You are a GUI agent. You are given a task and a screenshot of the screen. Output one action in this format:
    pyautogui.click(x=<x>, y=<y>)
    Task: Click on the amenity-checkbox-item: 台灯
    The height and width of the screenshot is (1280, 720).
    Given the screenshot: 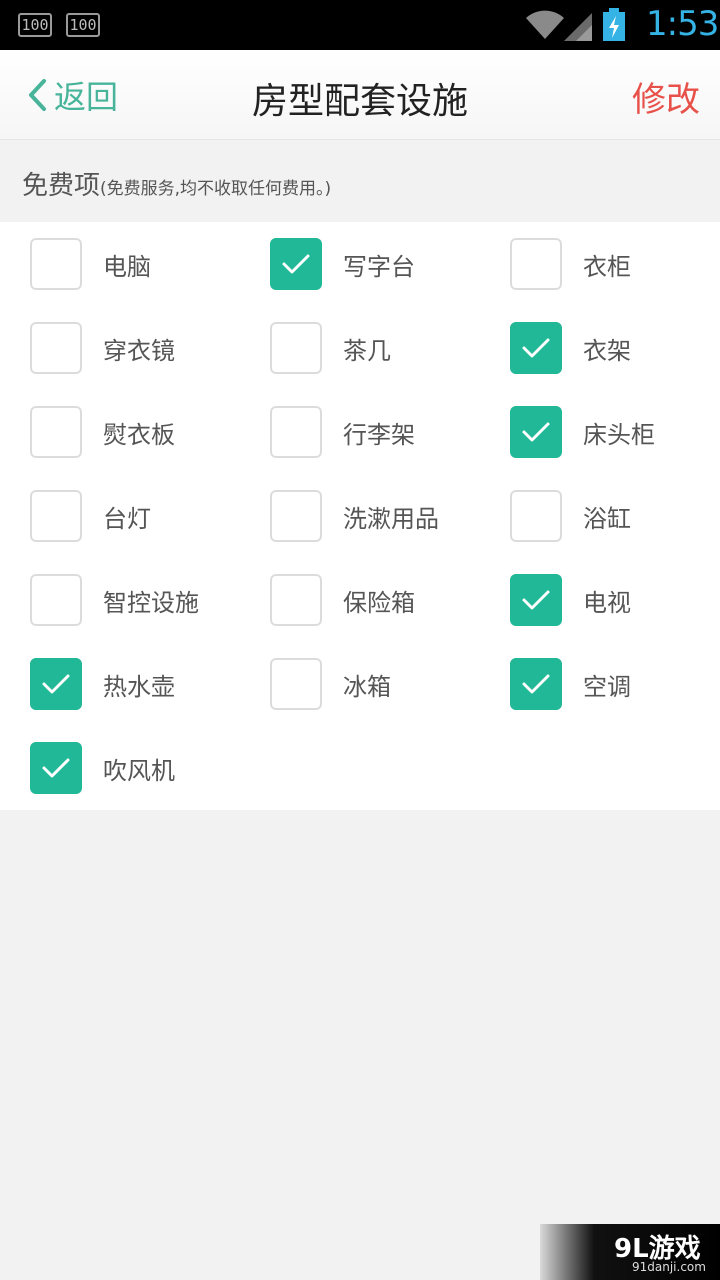 What is the action you would take?
    pyautogui.click(x=120, y=516)
    